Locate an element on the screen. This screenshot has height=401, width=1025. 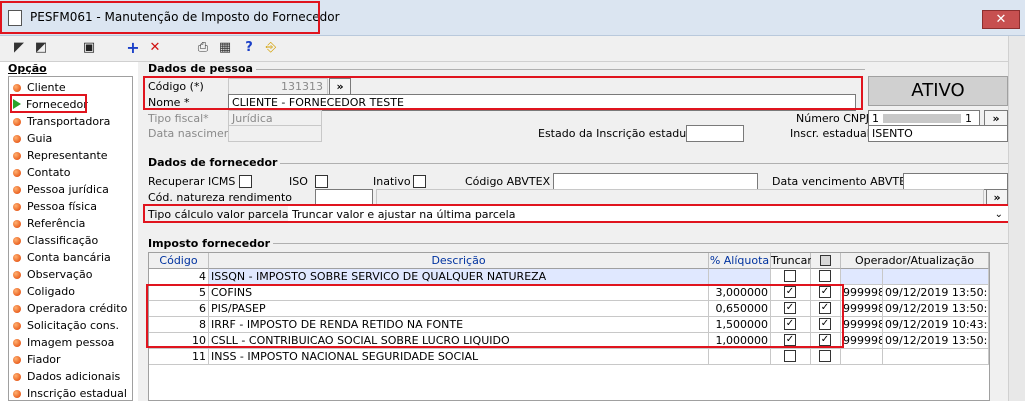
sidebar-item-operadora-credito: Operadora crédito is located at coordinates (70, 310).